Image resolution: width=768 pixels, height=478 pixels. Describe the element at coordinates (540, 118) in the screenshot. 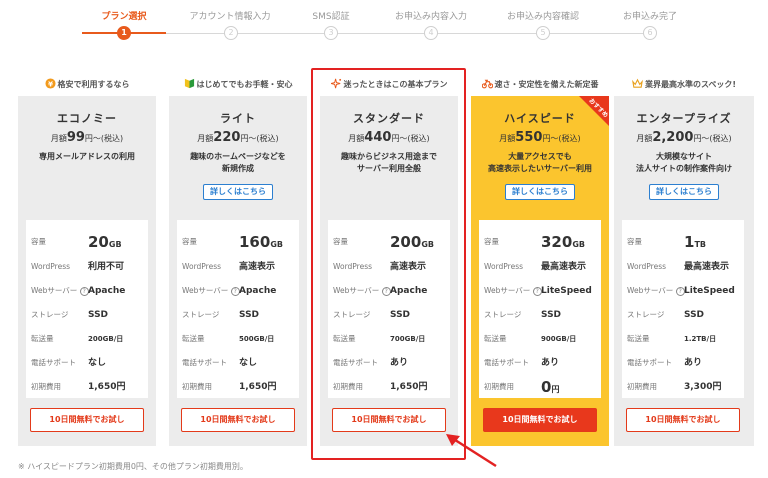

I see `plan-name: ハイスピード` at that location.